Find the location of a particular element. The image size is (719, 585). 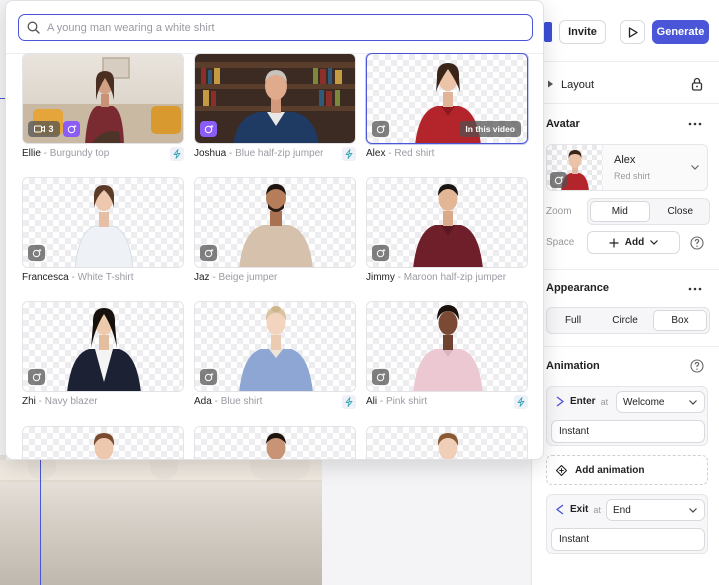

avatar-card-jimmy: Jimmy - Maroon half-zip jumper is located at coordinates (447, 233).